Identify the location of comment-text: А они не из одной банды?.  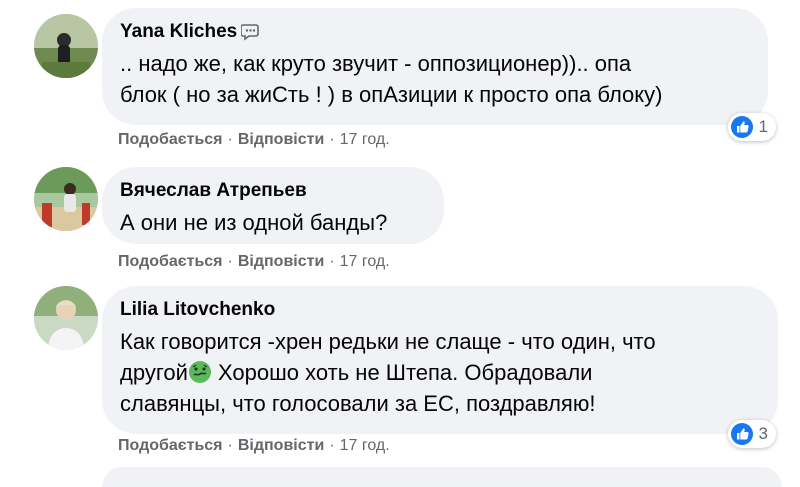
(271, 222).